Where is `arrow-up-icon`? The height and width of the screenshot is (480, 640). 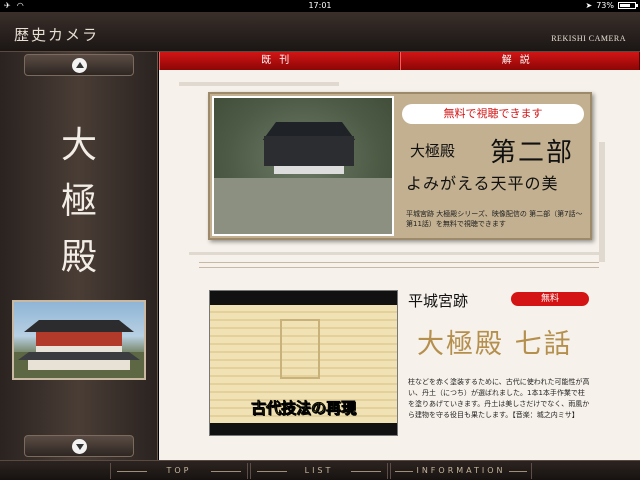
arrow-up-icon is located at coordinates (80, 65).